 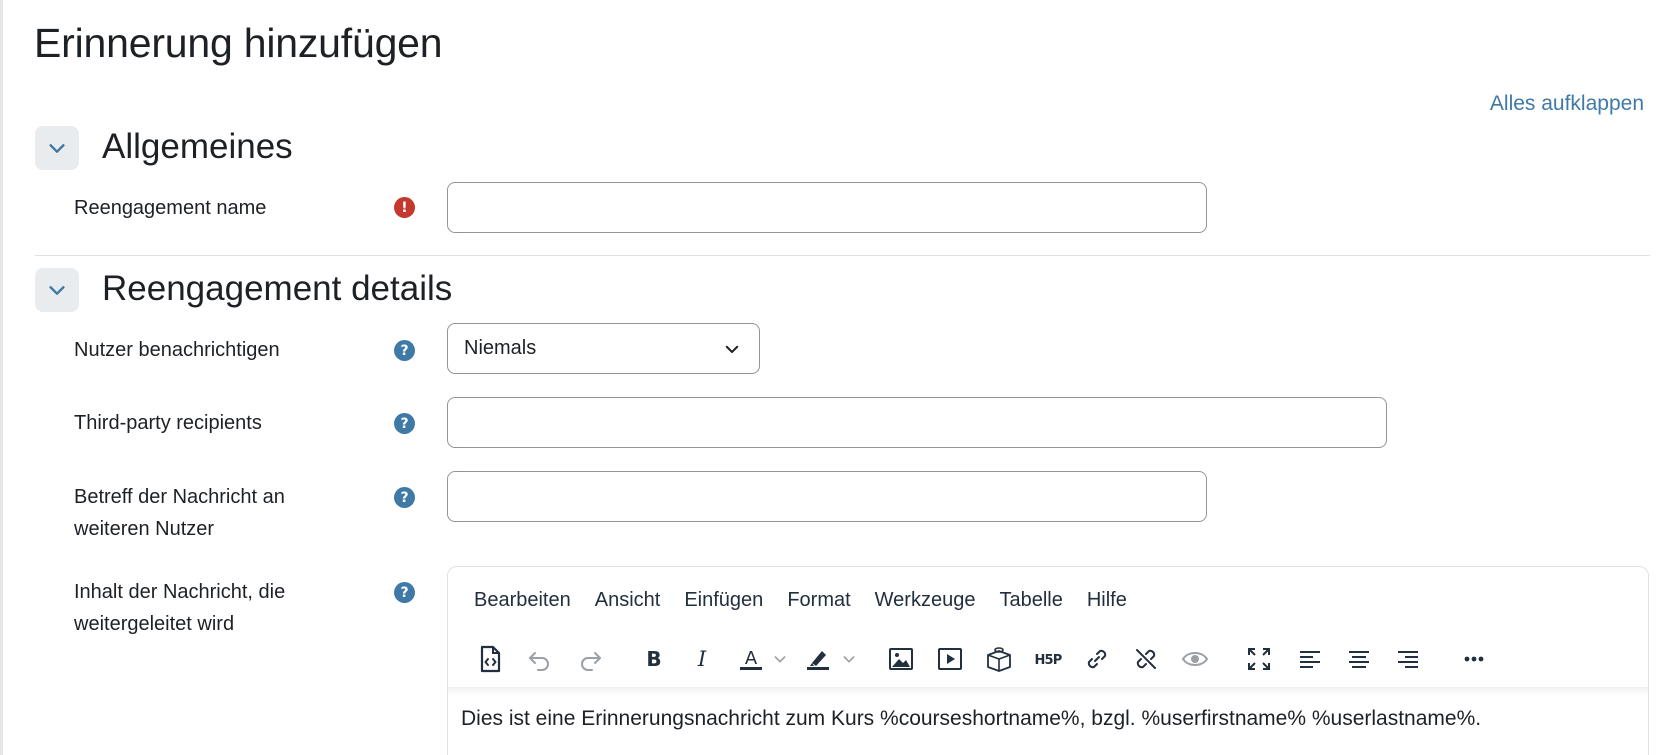 I want to click on link-button, so click(x=1097, y=659).